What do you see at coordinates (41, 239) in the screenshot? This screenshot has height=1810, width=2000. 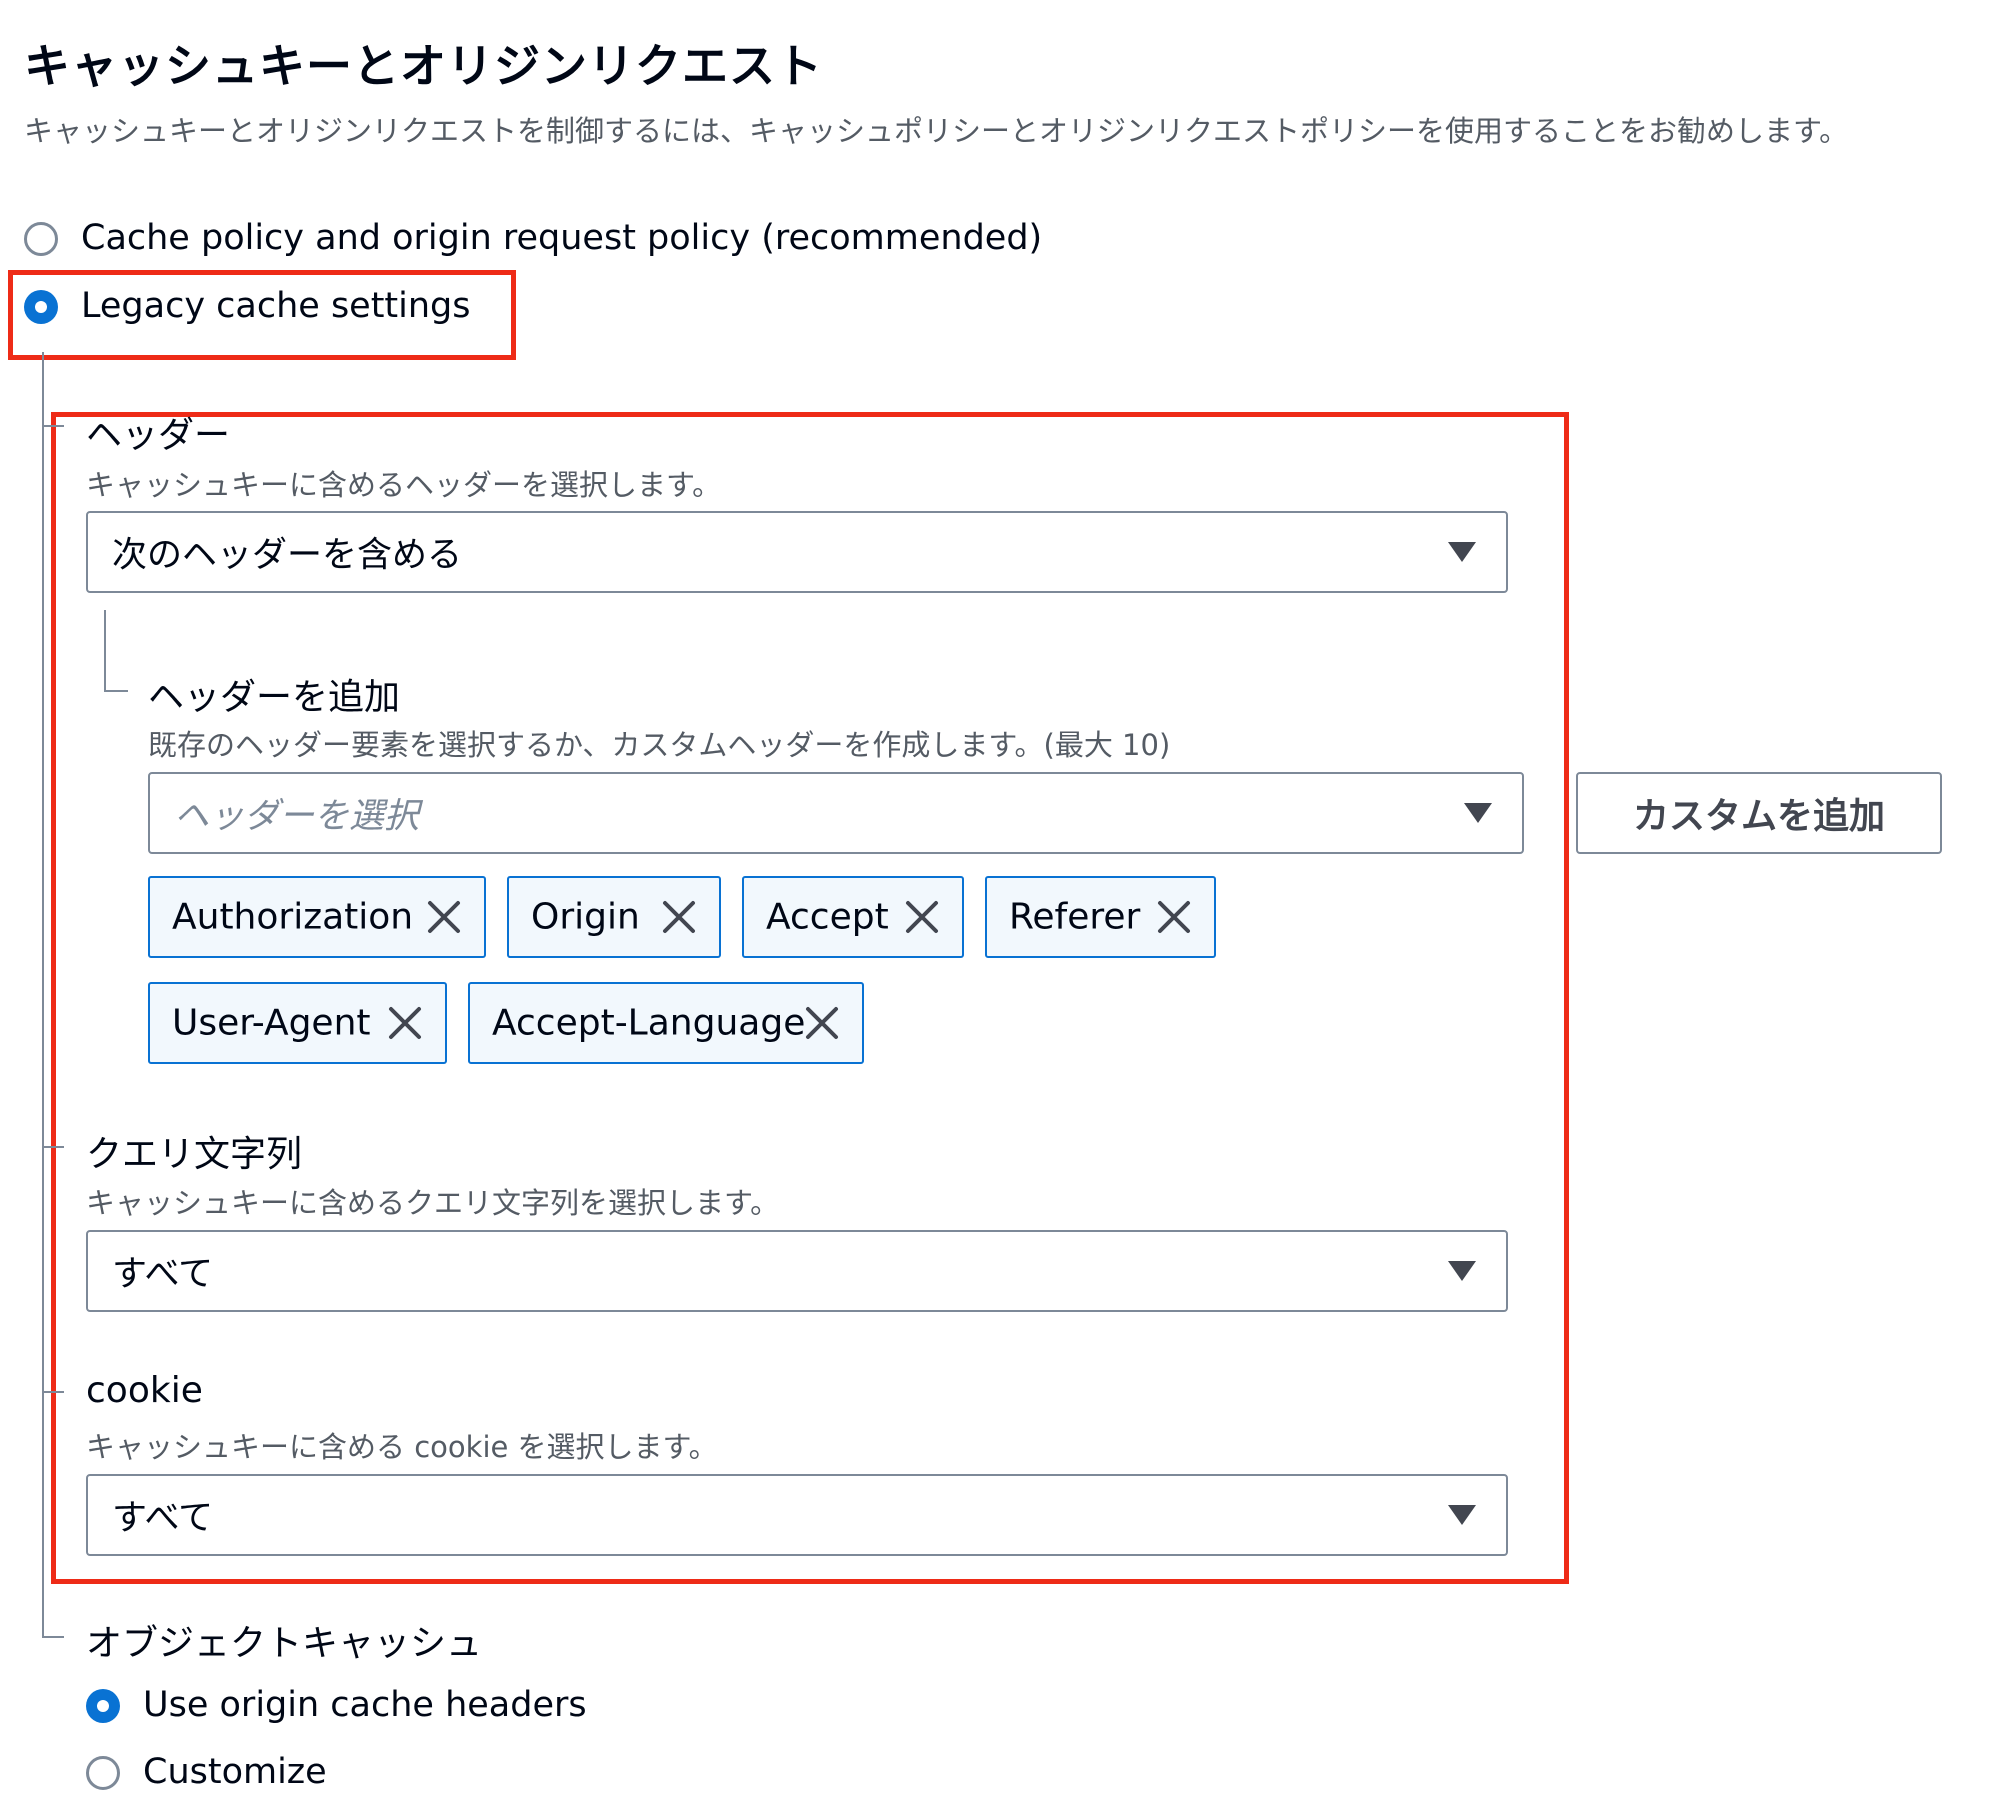 I see `radio-cache-policy` at bounding box center [41, 239].